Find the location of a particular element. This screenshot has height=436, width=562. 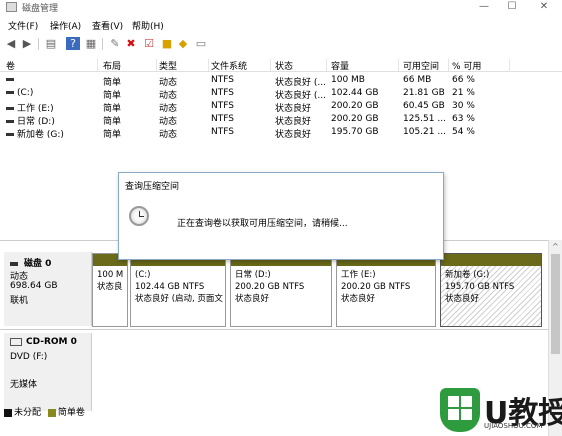

forward-icon: ▶ is located at coordinates (27, 43).